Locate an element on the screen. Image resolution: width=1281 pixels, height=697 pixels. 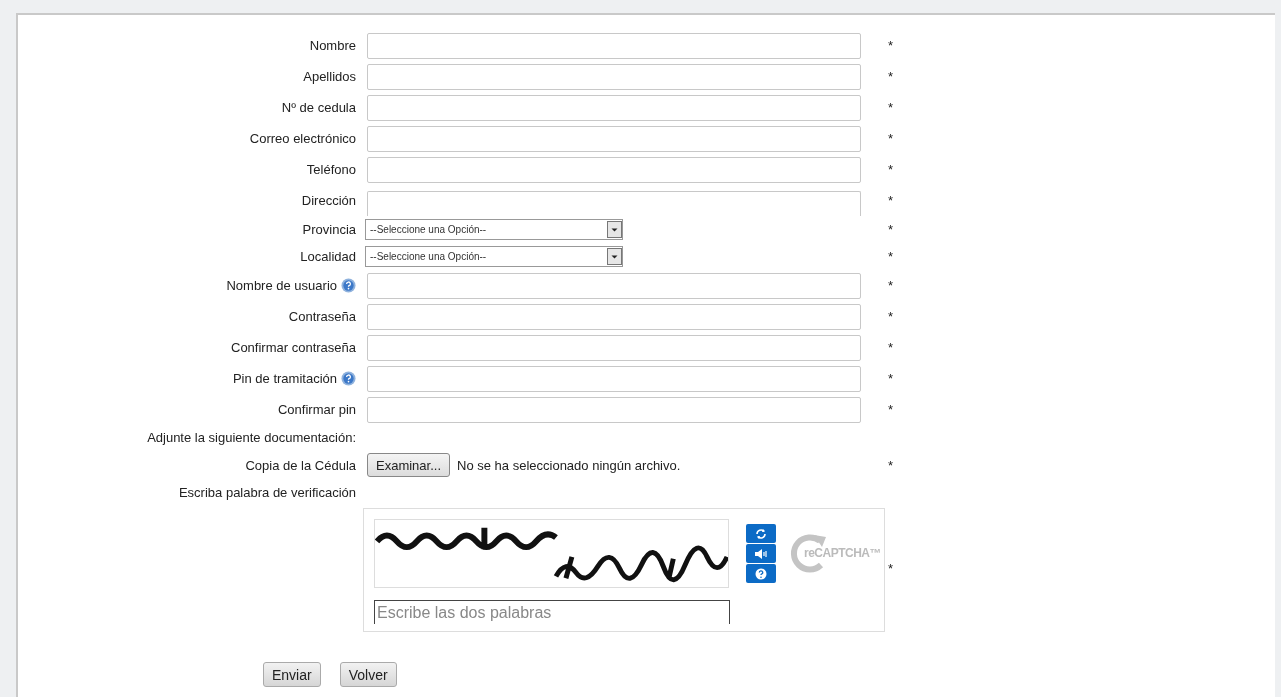
field-label: Contraseña is located at coordinates (322, 316).